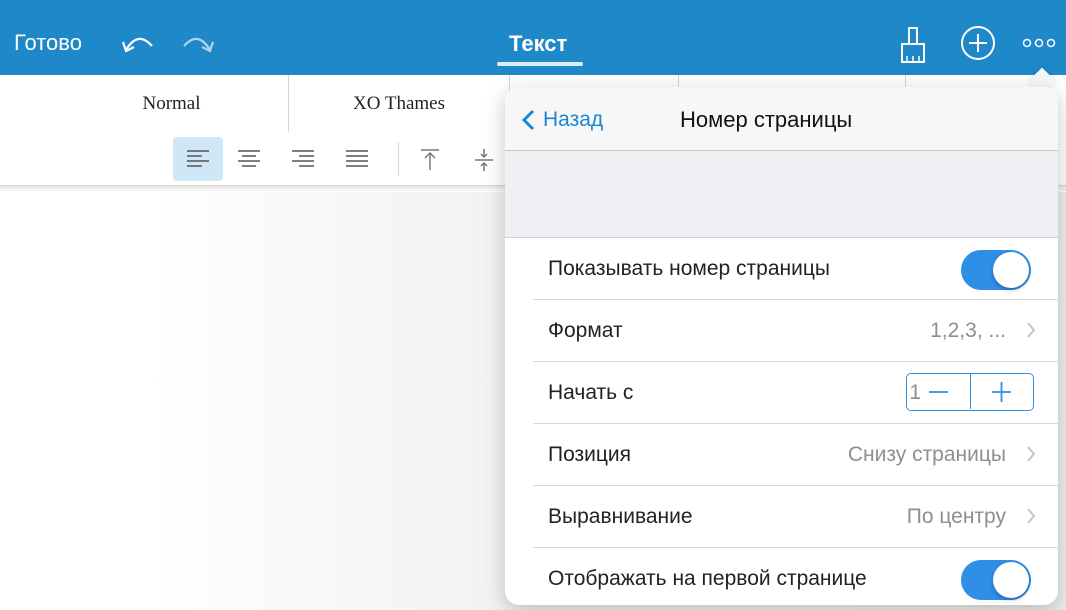 This screenshot has height=610, width=1066. I want to click on start-at-stepper, so click(970, 392).